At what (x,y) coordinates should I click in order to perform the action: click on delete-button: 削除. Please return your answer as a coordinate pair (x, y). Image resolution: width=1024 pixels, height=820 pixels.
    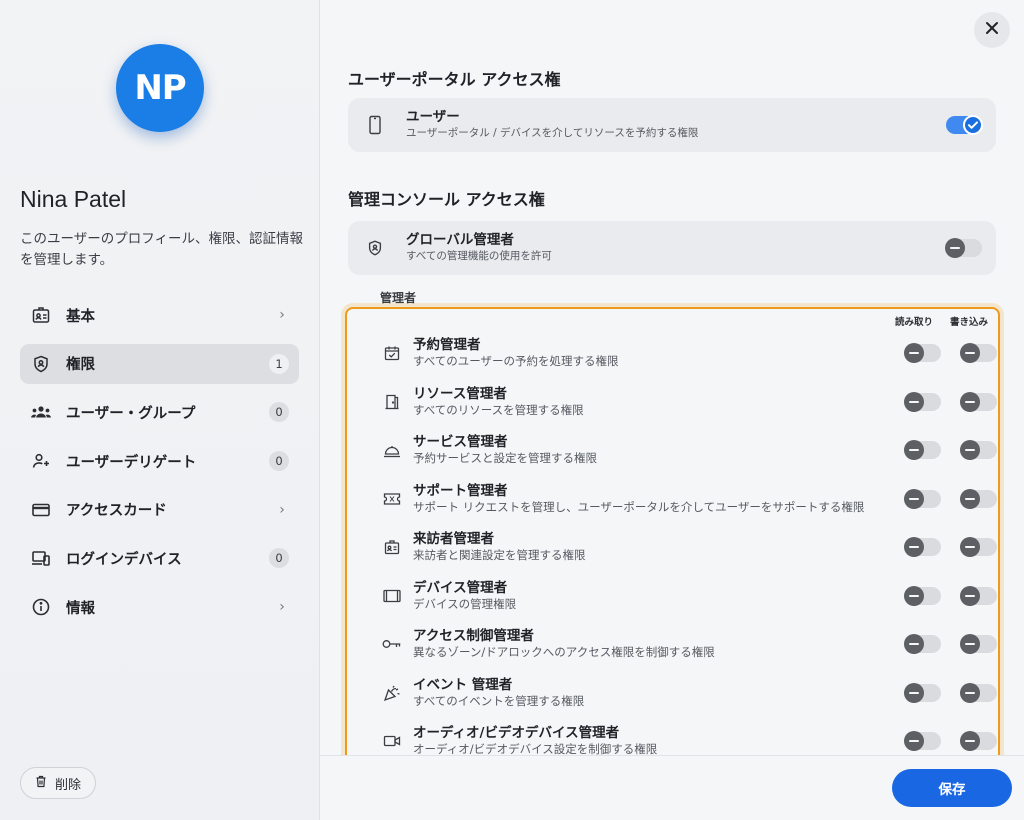
    Looking at the image, I should click on (58, 783).